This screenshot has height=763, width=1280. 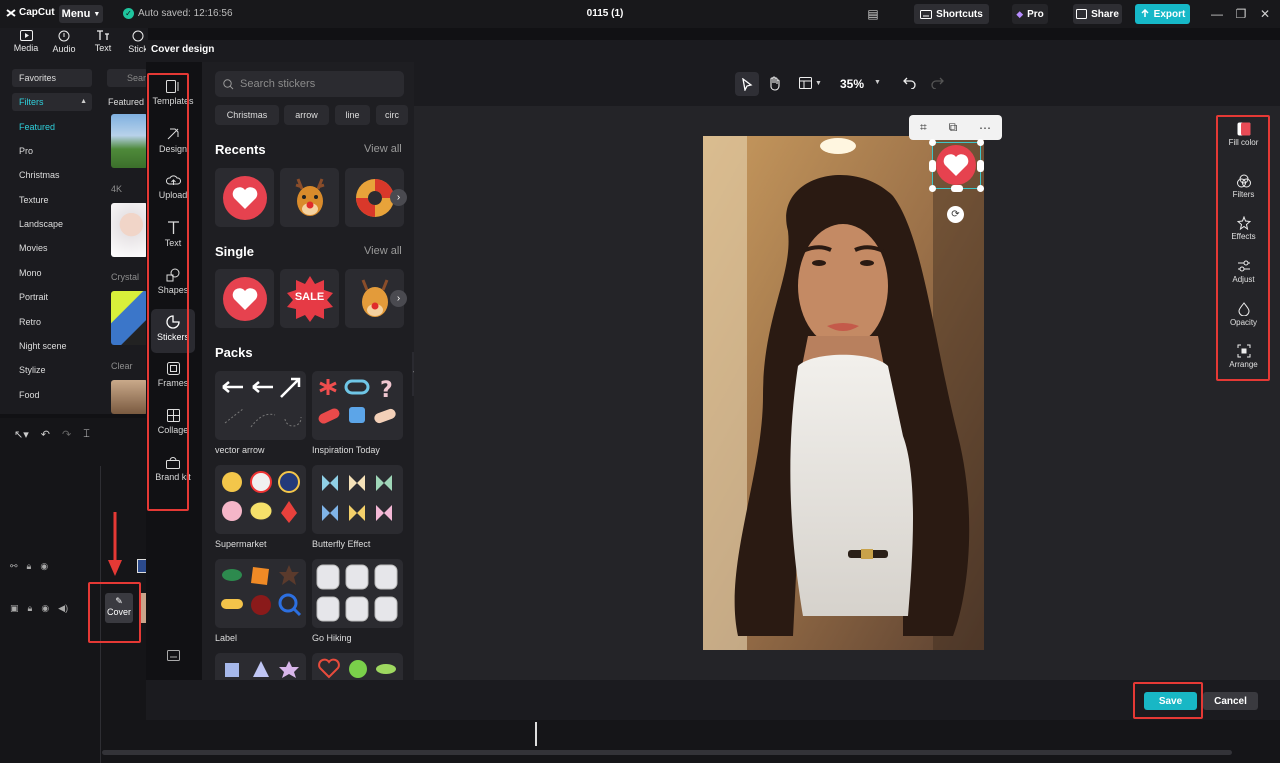 What do you see at coordinates (26, 41) in the screenshot?
I see `tool-media: Media` at bounding box center [26, 41].